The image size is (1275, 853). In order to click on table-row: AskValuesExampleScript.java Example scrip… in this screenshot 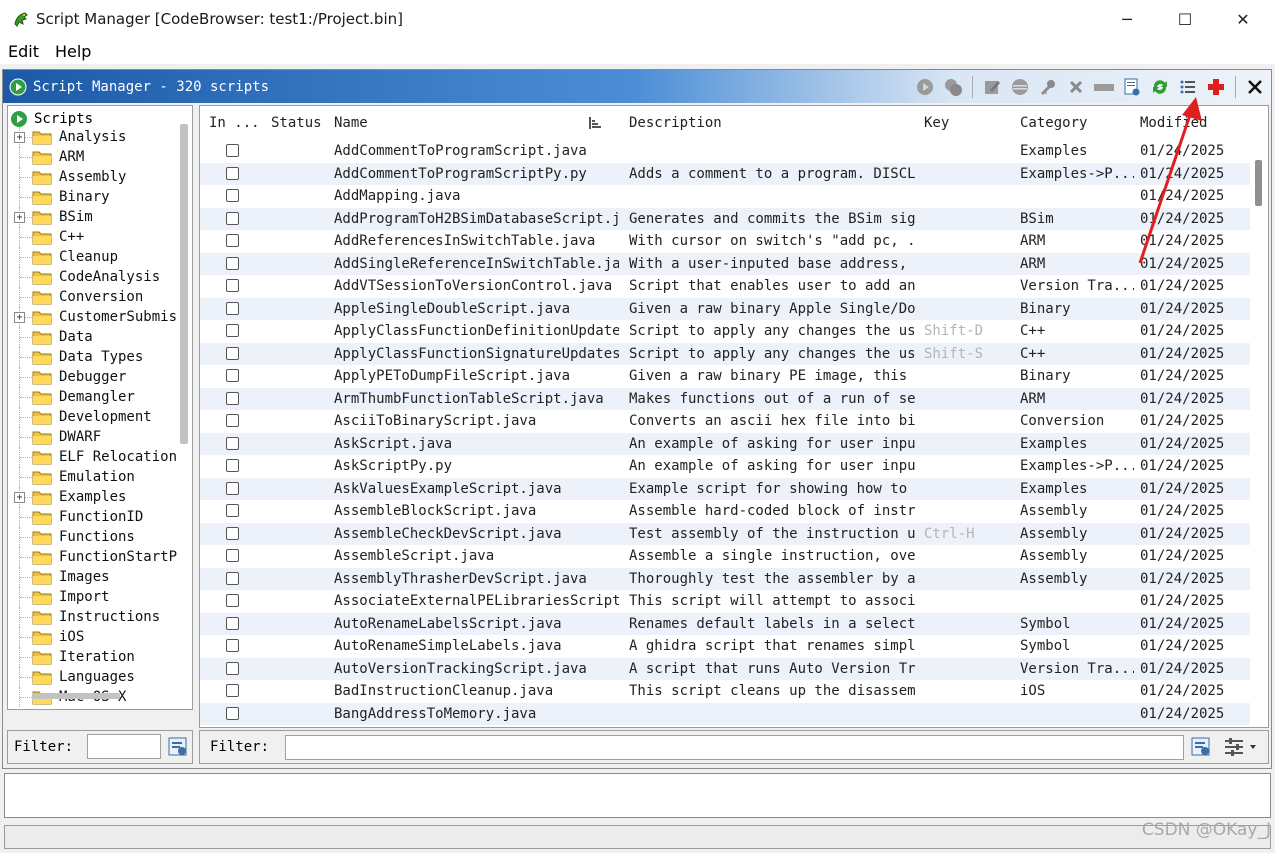, I will do `click(725, 488)`.